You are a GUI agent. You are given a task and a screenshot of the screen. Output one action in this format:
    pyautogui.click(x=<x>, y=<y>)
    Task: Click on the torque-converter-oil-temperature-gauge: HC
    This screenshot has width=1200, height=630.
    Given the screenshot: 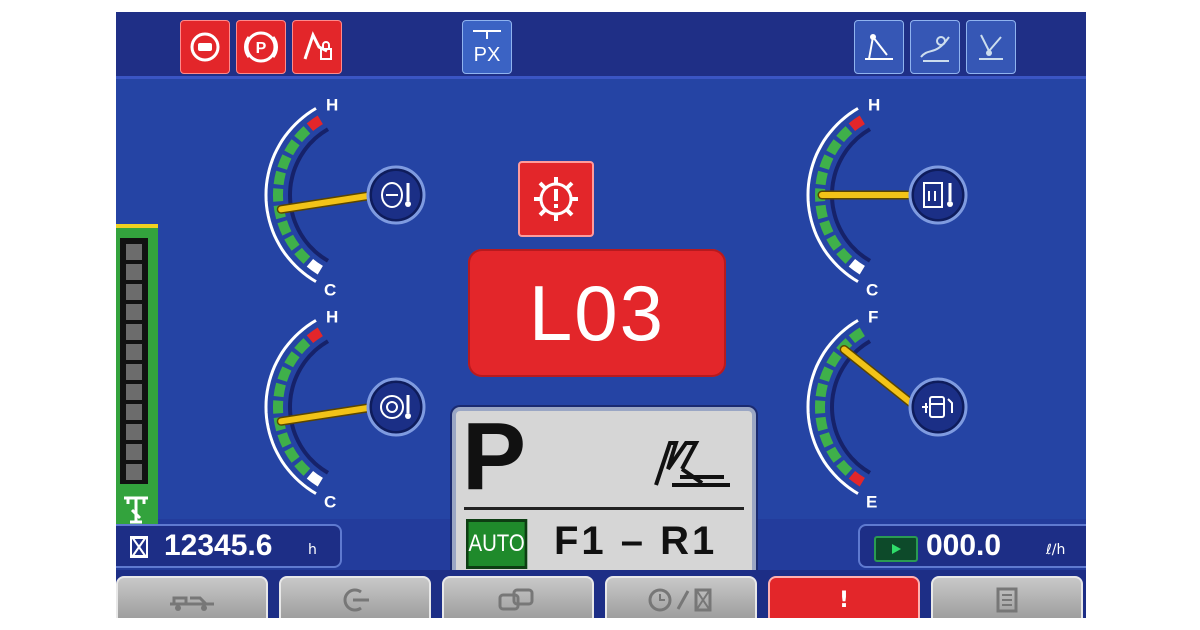 What is the action you would take?
    pyautogui.click(x=345, y=409)
    